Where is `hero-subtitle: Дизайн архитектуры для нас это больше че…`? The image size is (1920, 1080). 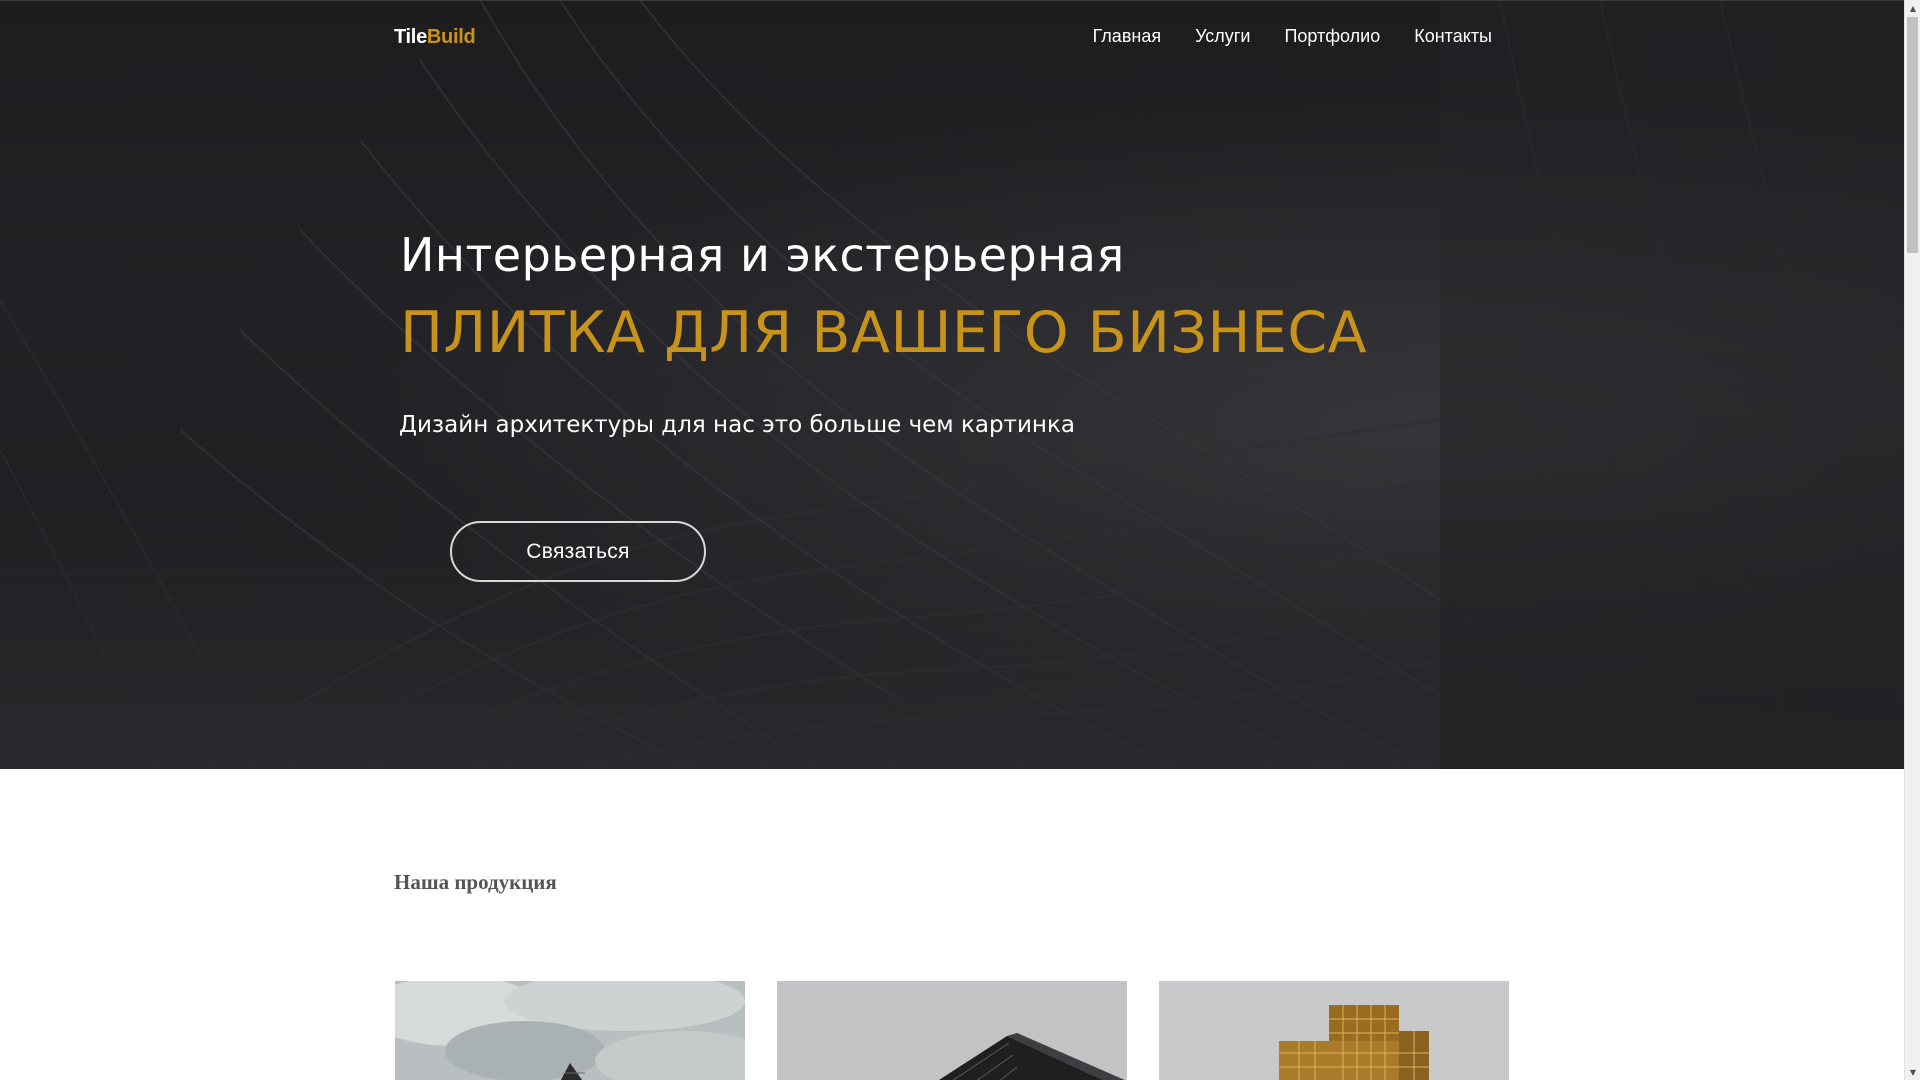
hero-subtitle: Дизайн архитектуры для нас это больше че… is located at coordinates (737, 425).